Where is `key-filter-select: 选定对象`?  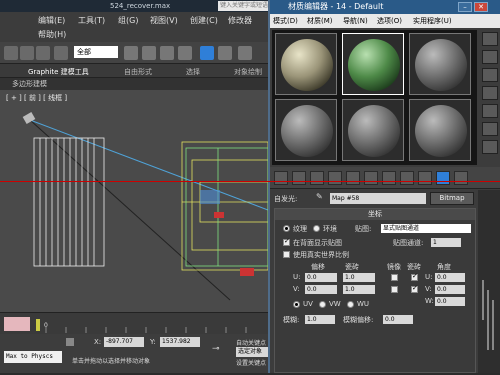
key-filter-select: 选定对象 is located at coordinates (252, 352).